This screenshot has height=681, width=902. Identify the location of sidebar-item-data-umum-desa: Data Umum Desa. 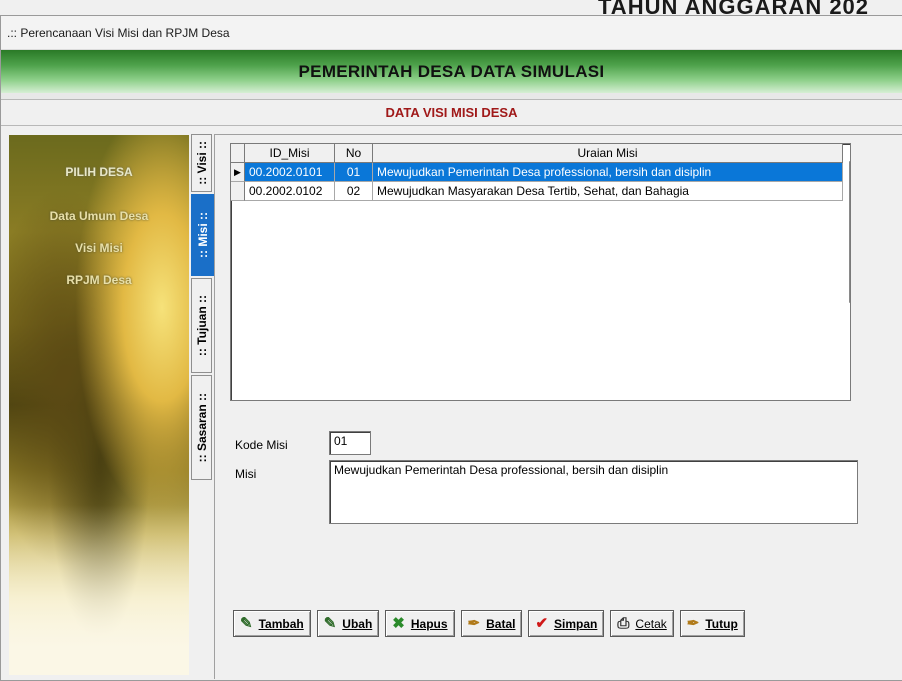
(99, 216).